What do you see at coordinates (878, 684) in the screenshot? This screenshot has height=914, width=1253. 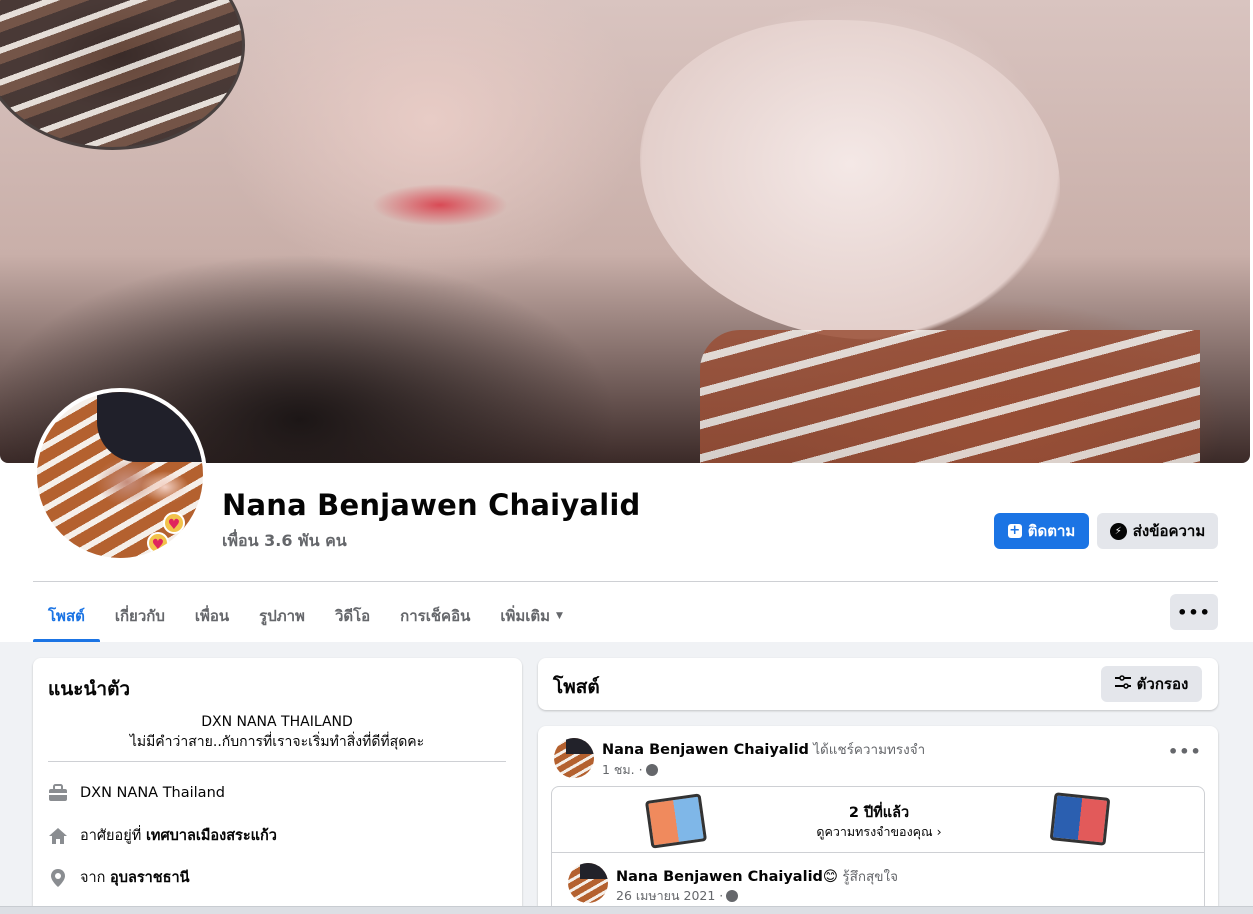 I see `posts-header-card: โพสต์ ตัวกรอง` at bounding box center [878, 684].